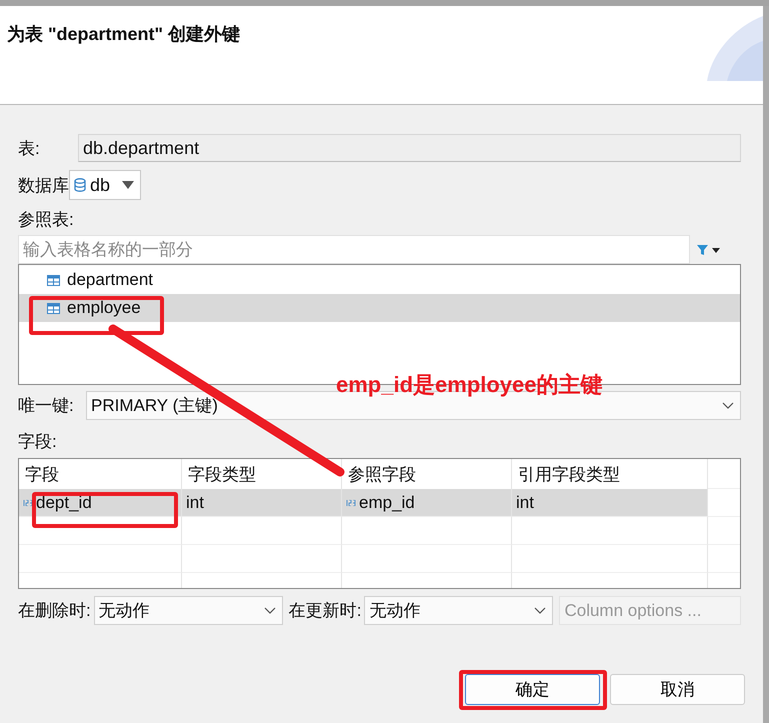 The image size is (769, 723). Describe the element at coordinates (80, 185) in the screenshot. I see `database-icon` at that location.